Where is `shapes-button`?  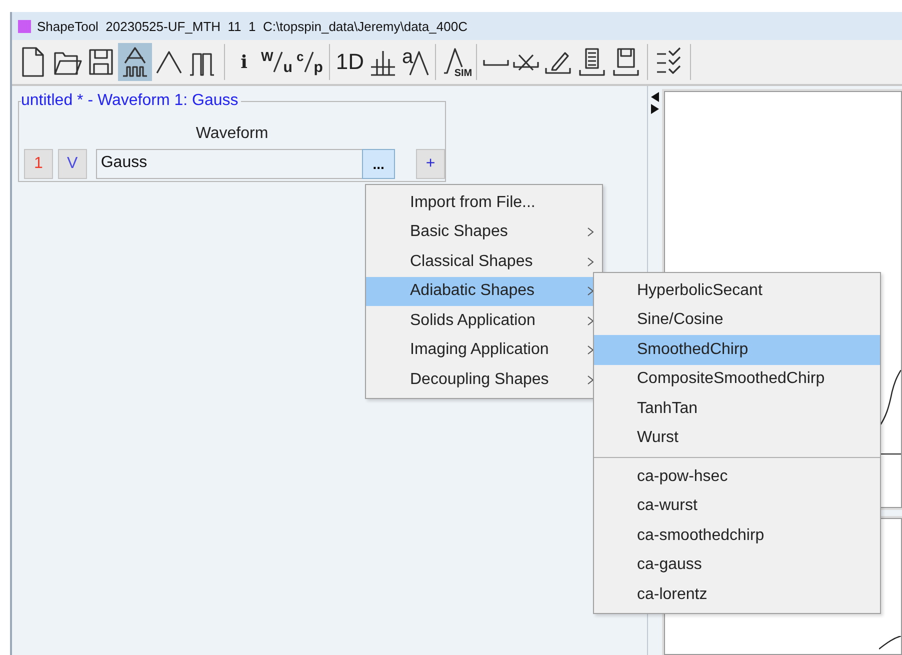
shapes-button is located at coordinates (135, 62).